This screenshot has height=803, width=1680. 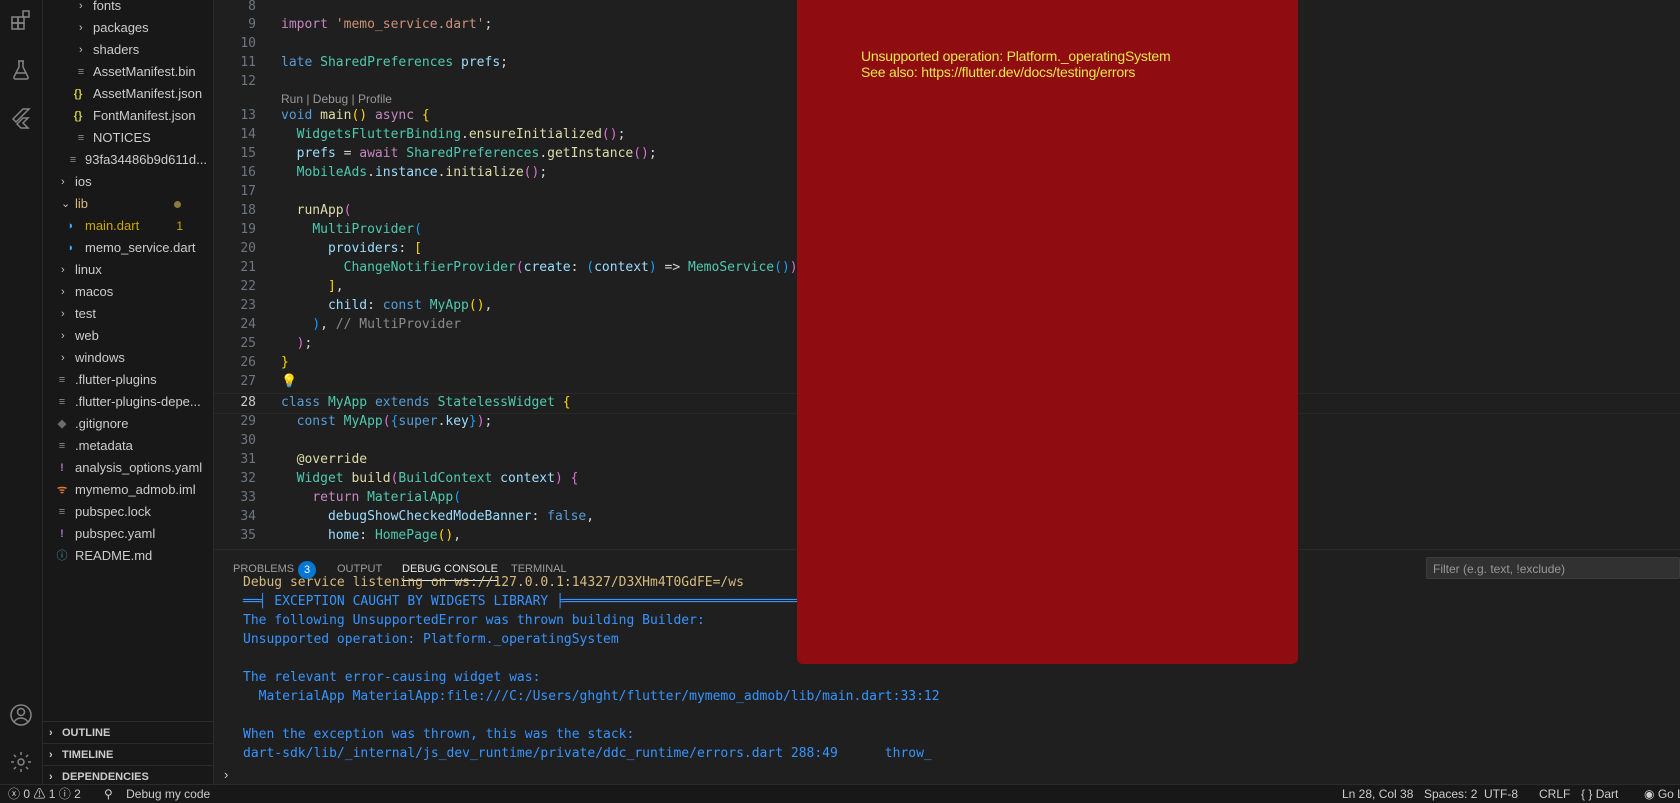 What do you see at coordinates (128, 72) in the screenshot?
I see `tree-item-assetmanifest-bin: ≡ AssetManifest.bin` at bounding box center [128, 72].